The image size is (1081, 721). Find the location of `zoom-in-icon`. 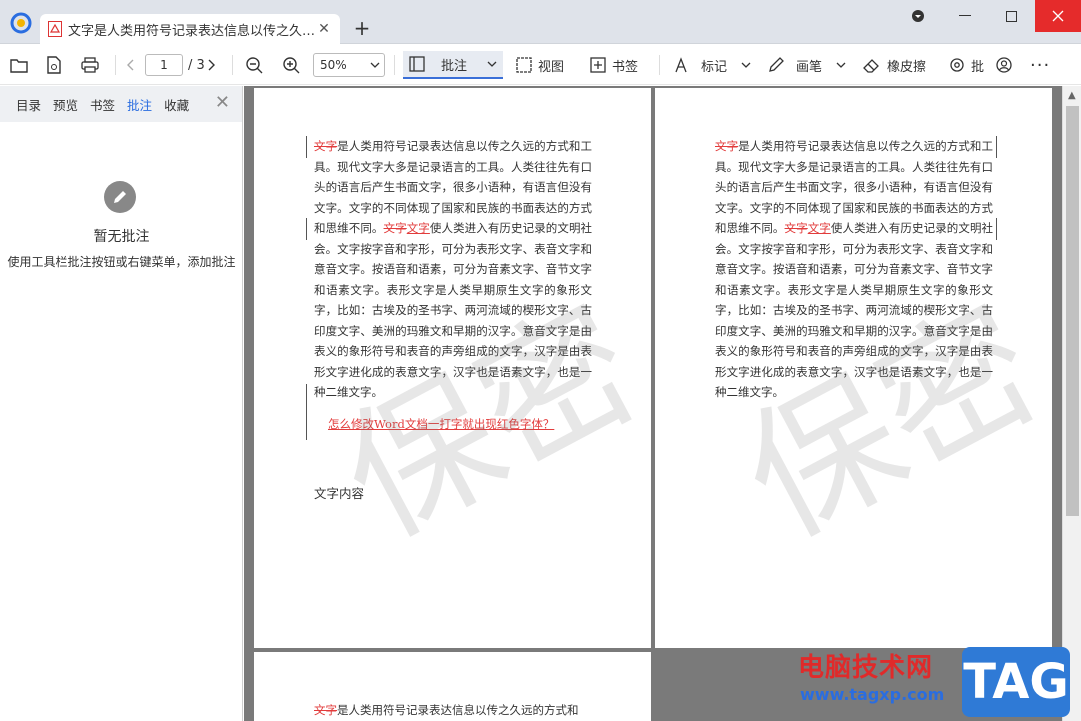

zoom-in-icon is located at coordinates (291, 65).